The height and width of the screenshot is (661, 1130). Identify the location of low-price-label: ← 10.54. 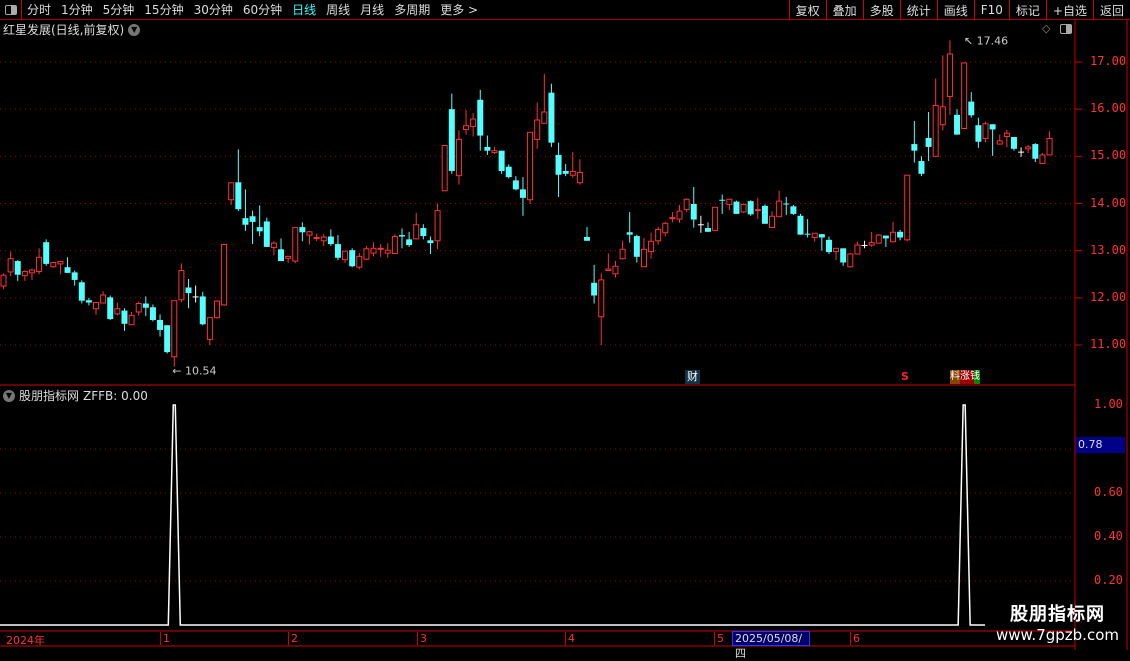
(194, 371).